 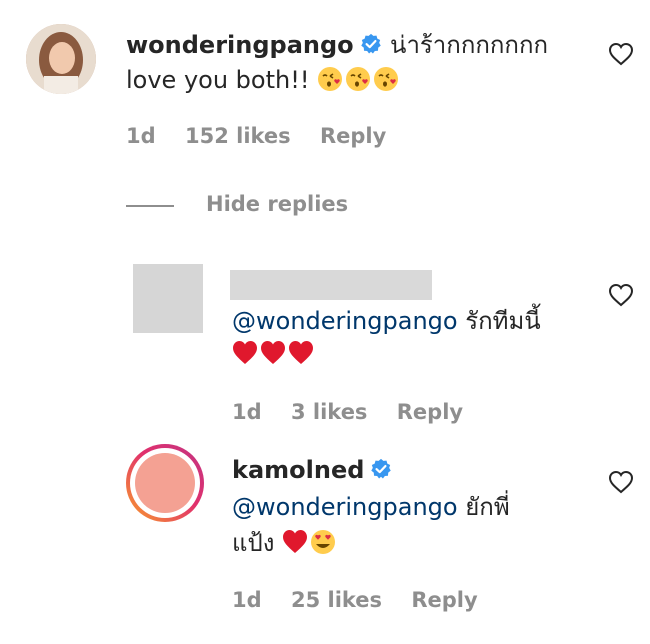 I want to click on story-ring, so click(x=165, y=483).